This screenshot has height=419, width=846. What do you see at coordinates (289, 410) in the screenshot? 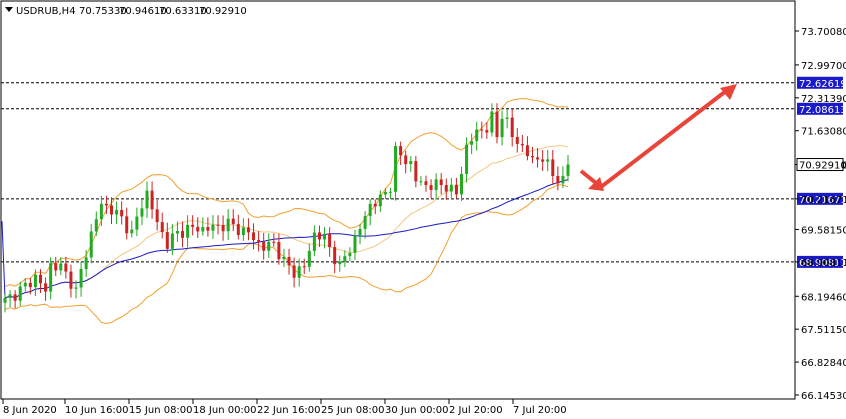
I see `x-tick-label: 22 Jun 16:00` at bounding box center [289, 410].